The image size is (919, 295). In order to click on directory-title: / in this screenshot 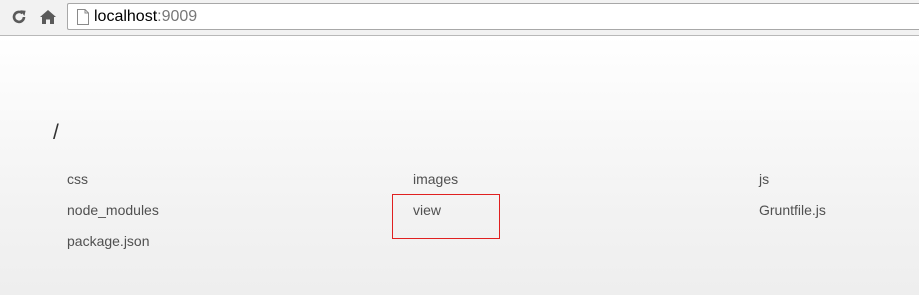, I will do `click(56, 132)`.